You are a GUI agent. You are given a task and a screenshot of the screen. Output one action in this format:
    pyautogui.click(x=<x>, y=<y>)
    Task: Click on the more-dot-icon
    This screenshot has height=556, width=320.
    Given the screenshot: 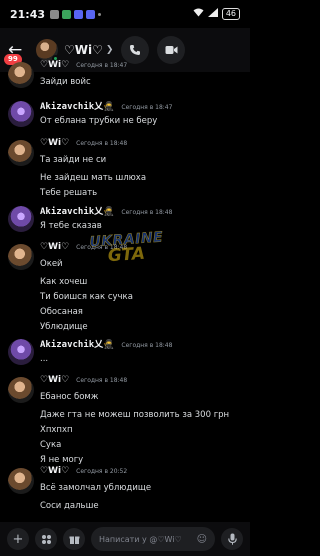 What is the action you would take?
    pyautogui.click(x=100, y=14)
    